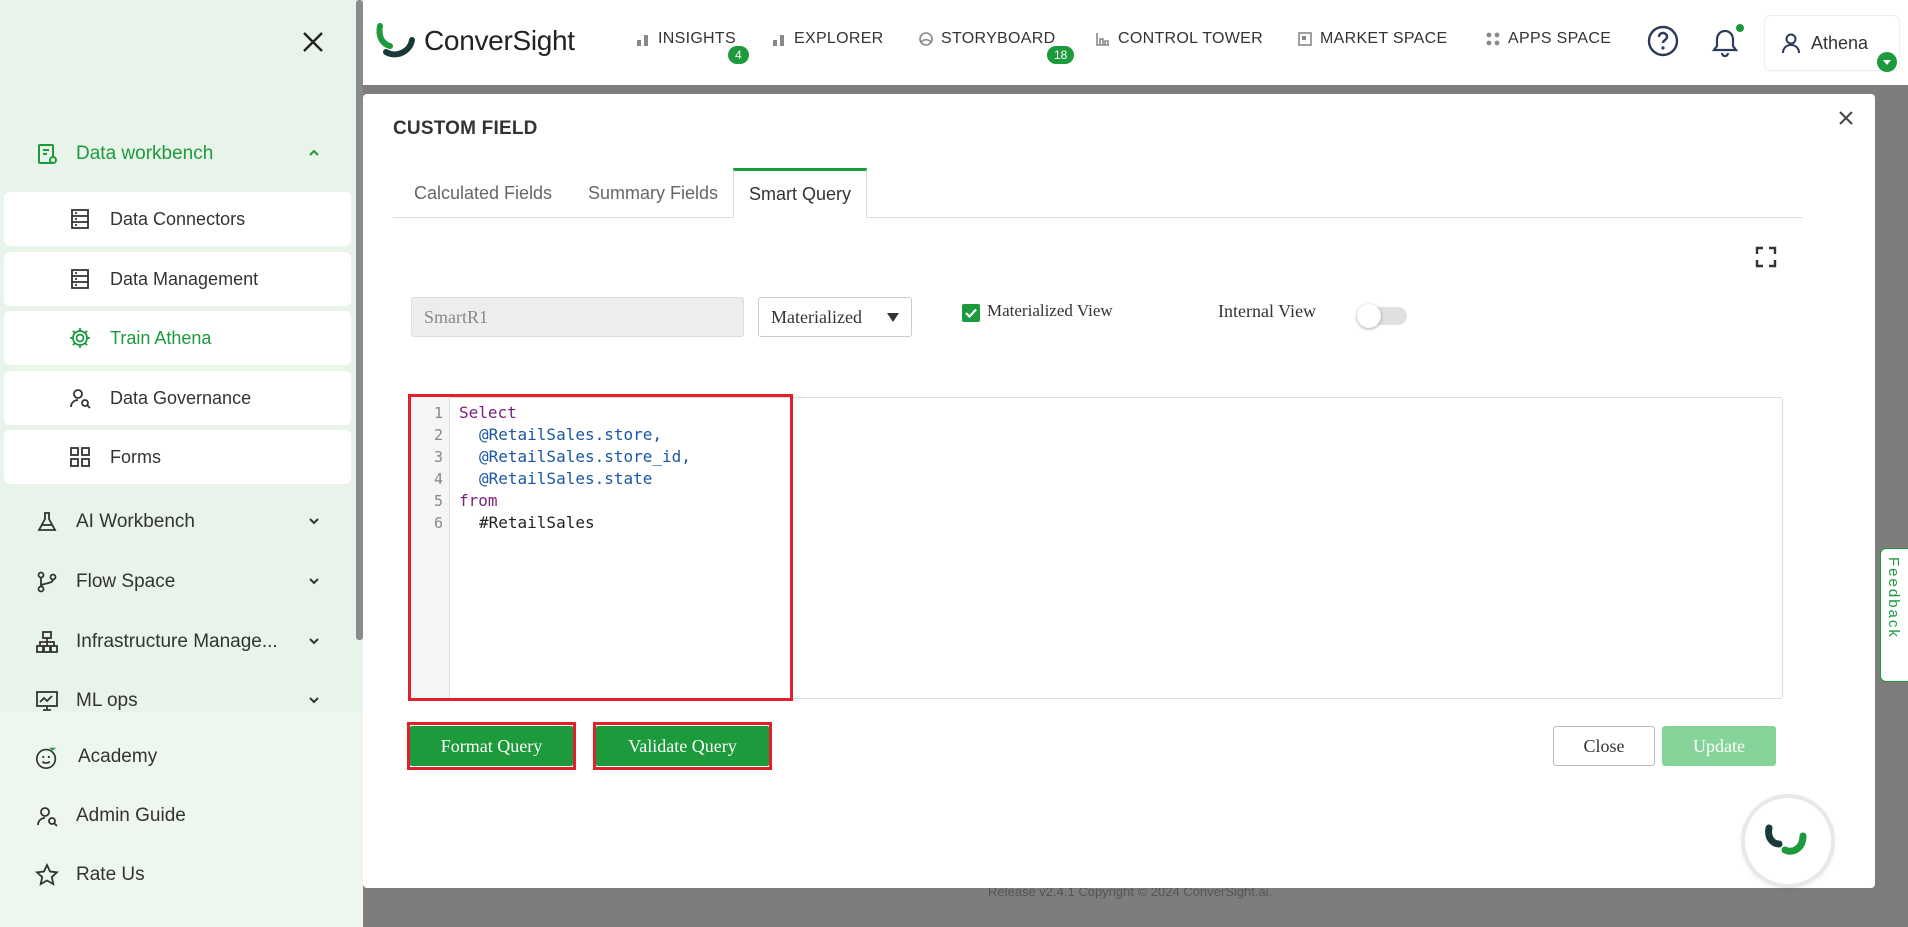 Image resolution: width=1908 pixels, height=927 pixels. I want to click on flask-icon, so click(47, 522).